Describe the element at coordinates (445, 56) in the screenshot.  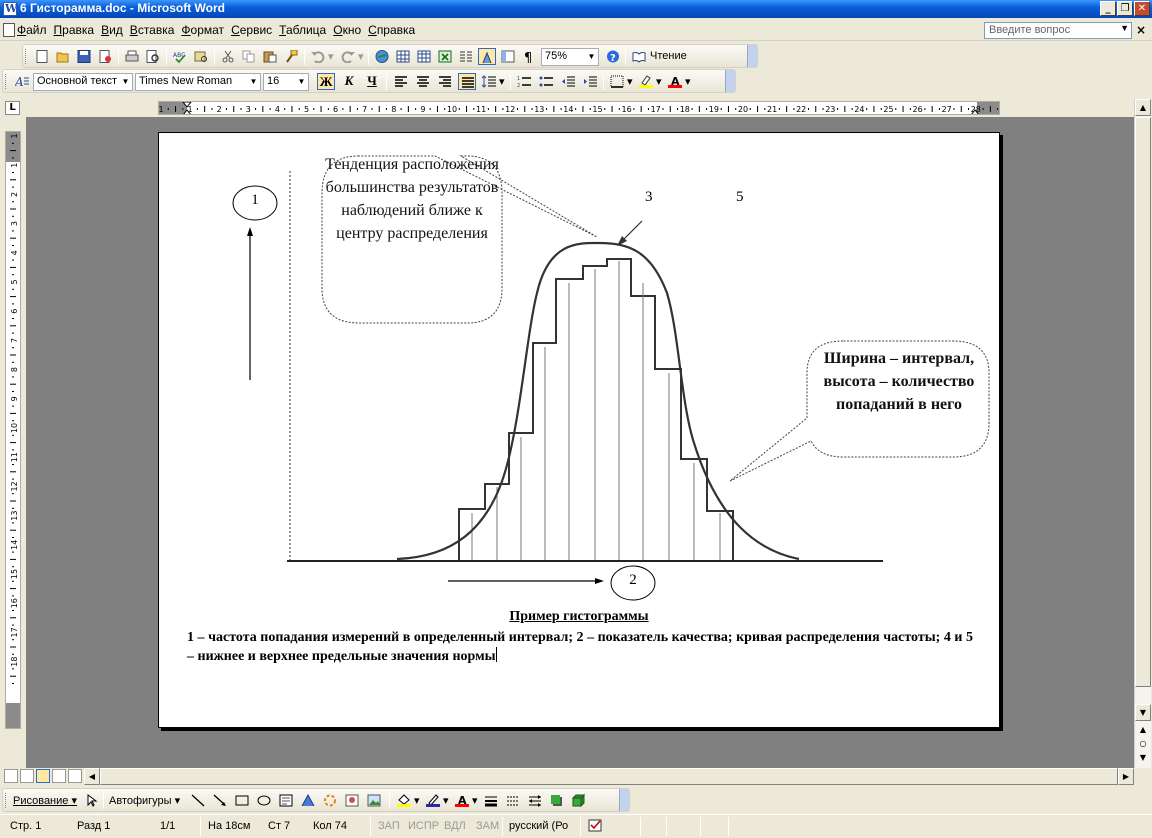
I see `insert-excel-icon` at that location.